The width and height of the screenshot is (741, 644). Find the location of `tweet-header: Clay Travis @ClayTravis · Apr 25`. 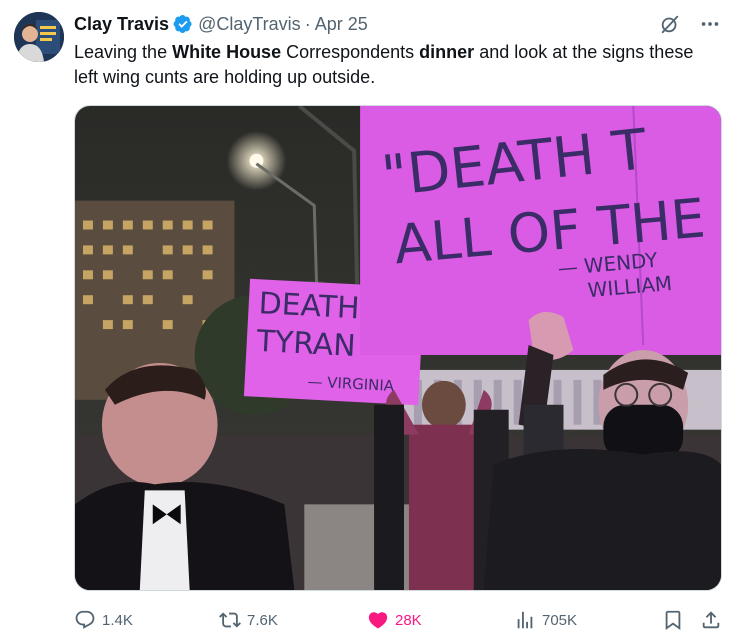

tweet-header: Clay Travis @ClayTravis · Apr 25 is located at coordinates (221, 24).